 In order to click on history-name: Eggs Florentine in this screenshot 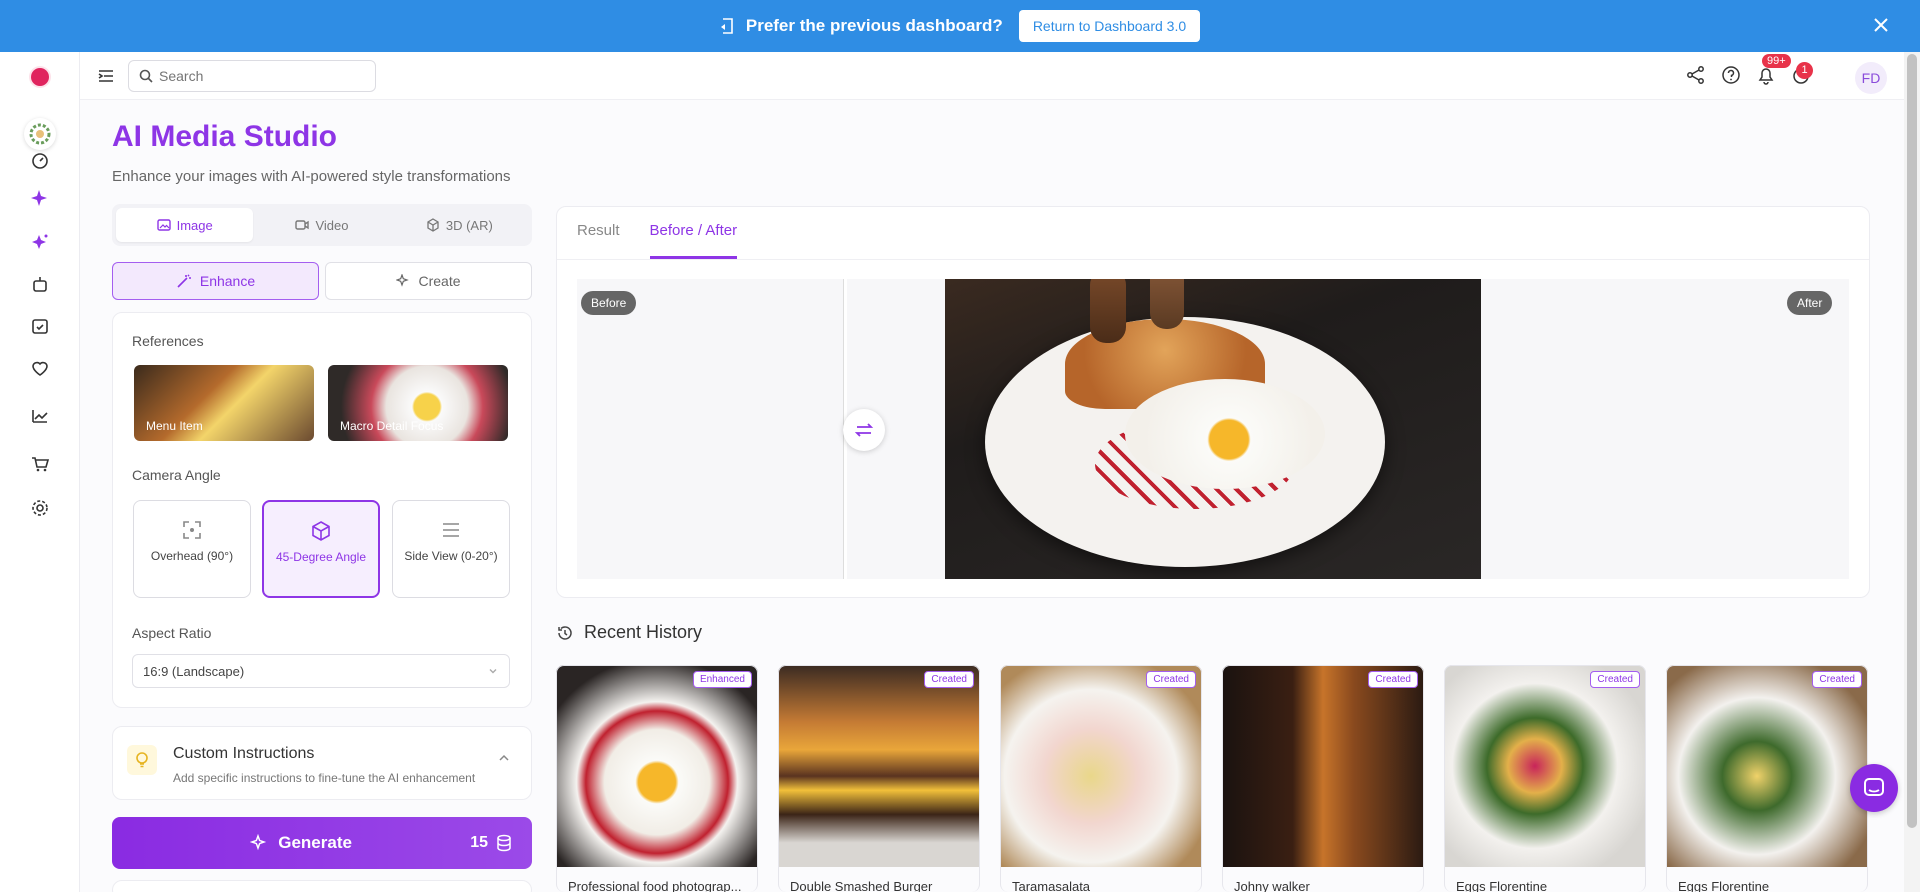, I will do `click(1724, 885)`.